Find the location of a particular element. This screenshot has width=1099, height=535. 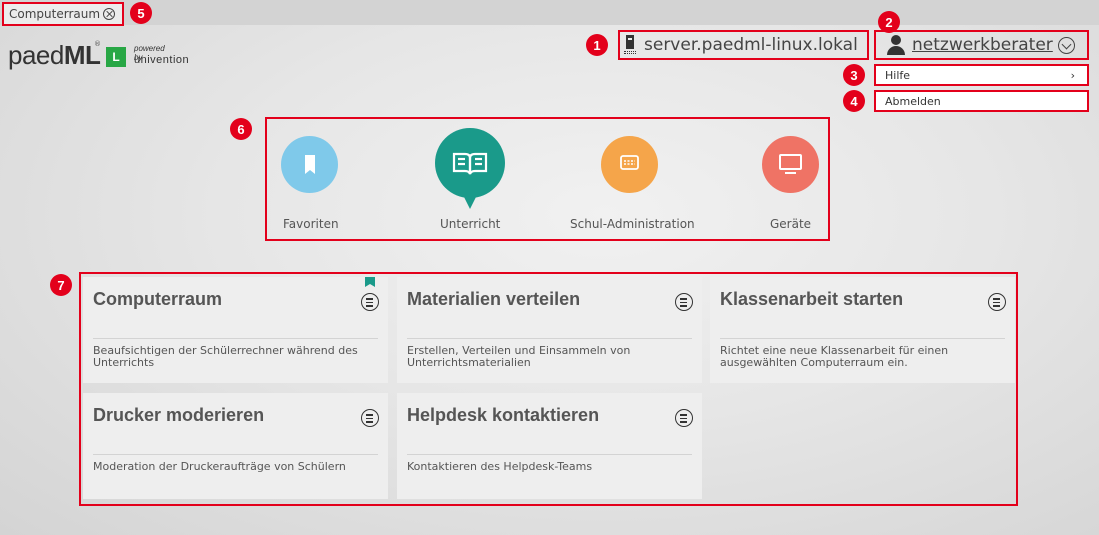

user-menu-button: netzwerkberater is located at coordinates (981, 45).